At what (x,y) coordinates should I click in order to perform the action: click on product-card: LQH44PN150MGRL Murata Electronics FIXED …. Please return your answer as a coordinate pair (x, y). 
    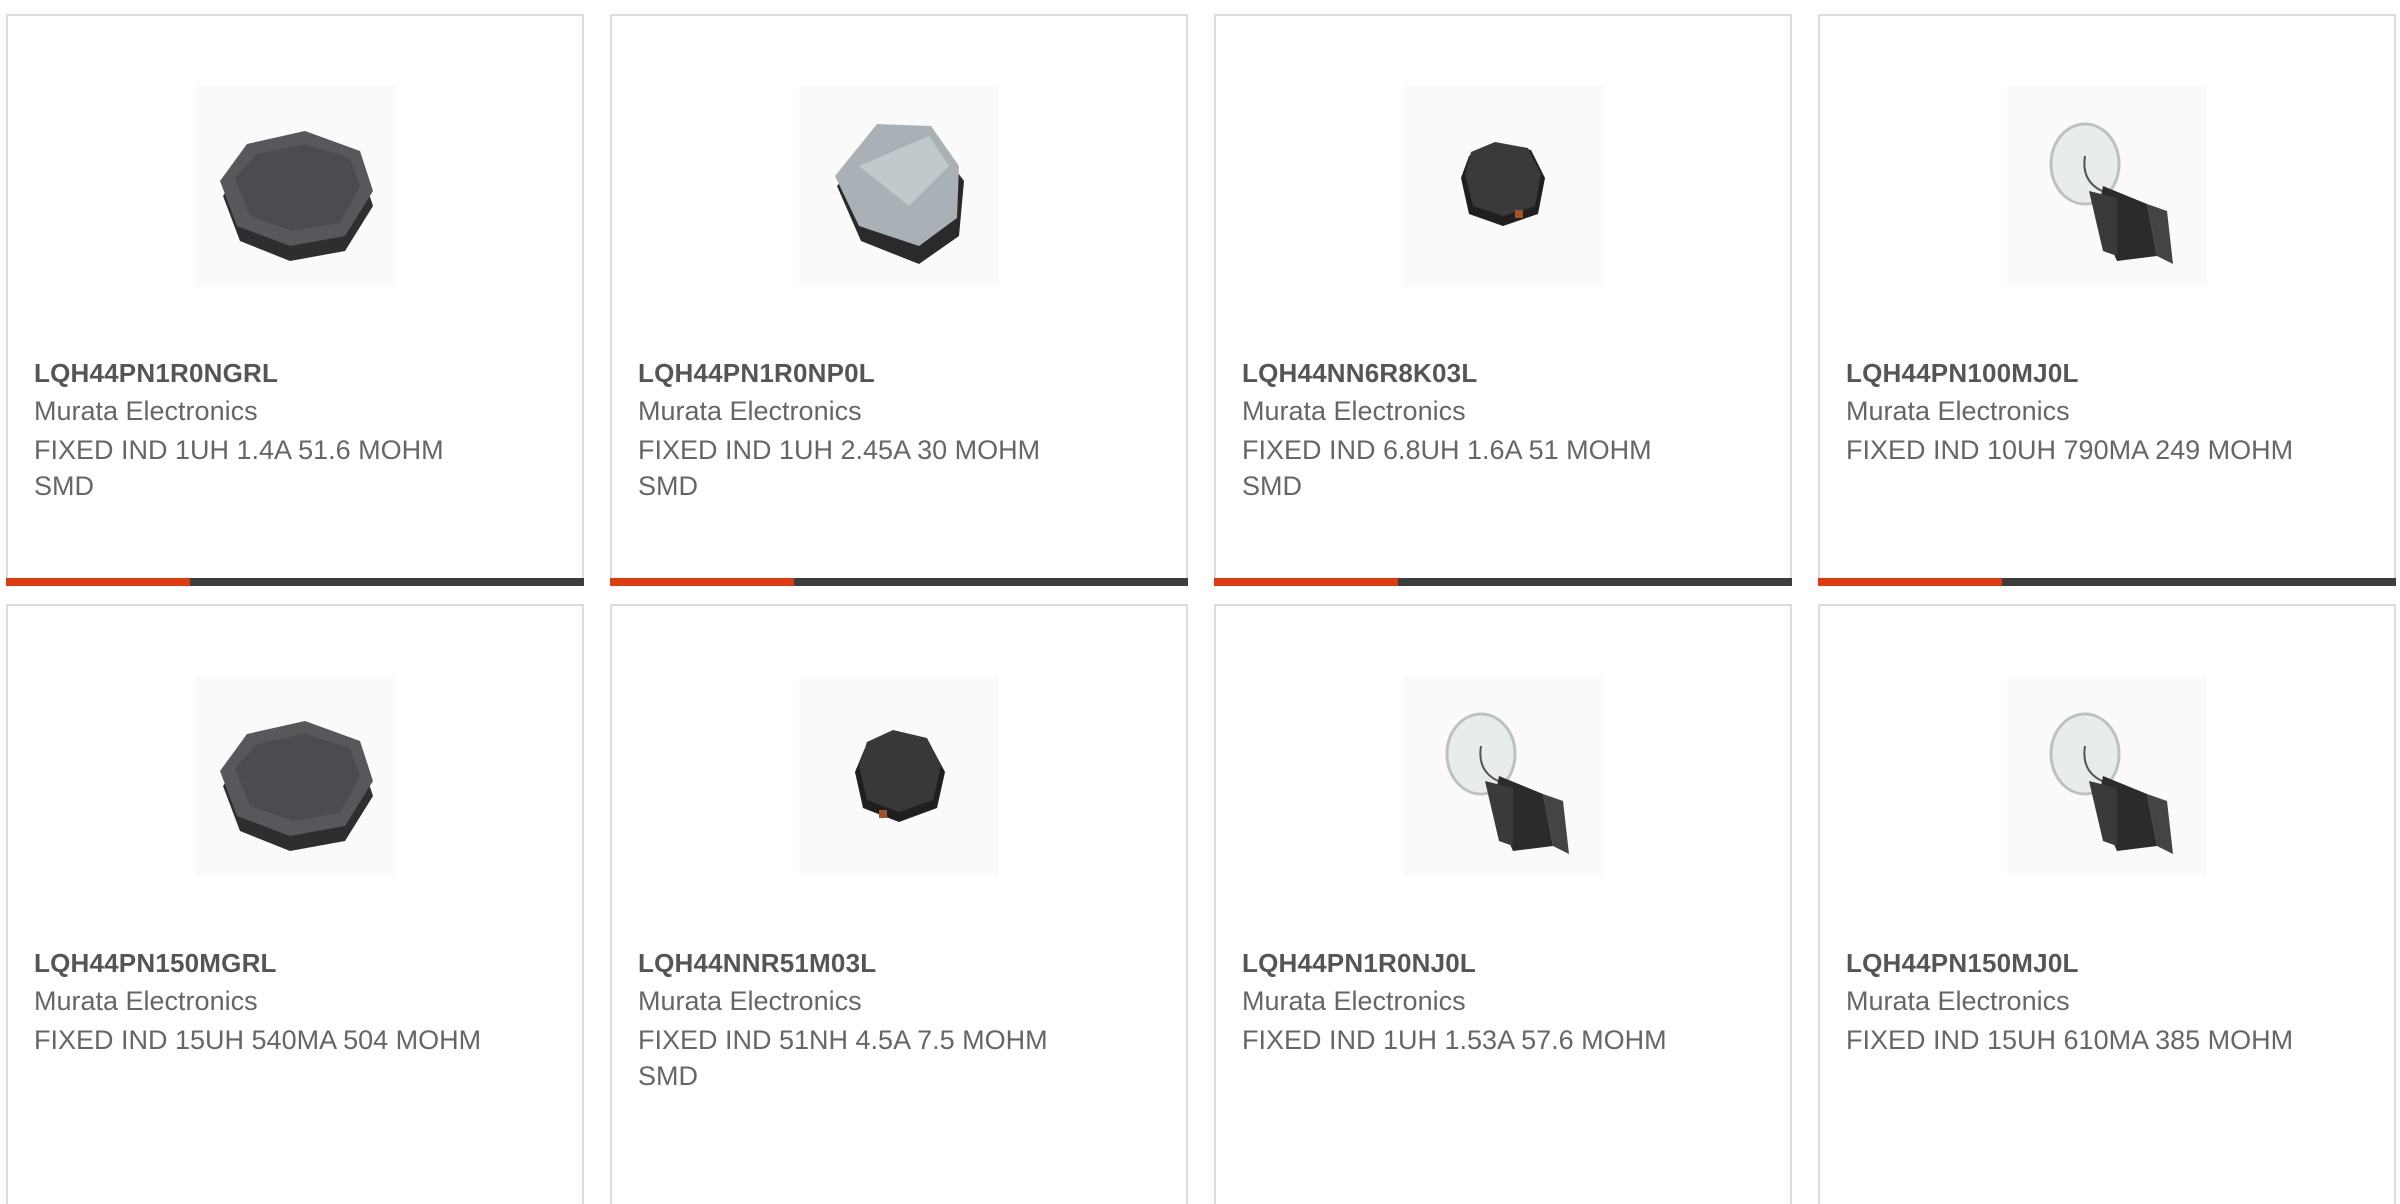
    Looking at the image, I should click on (295, 904).